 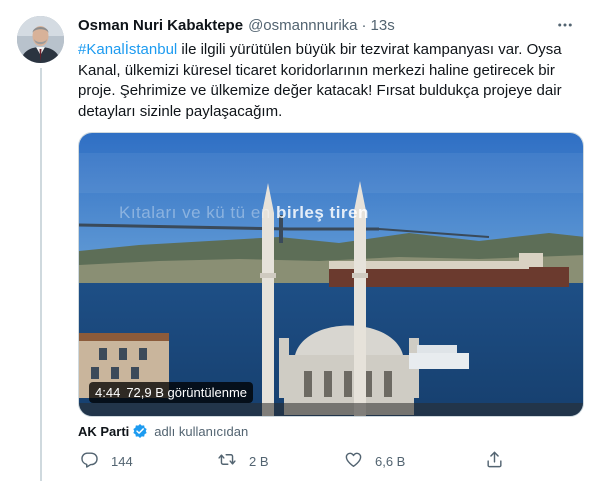 I want to click on video-overlay-caption: Kıtaları ve kü tü en birleş tiren, so click(x=244, y=213).